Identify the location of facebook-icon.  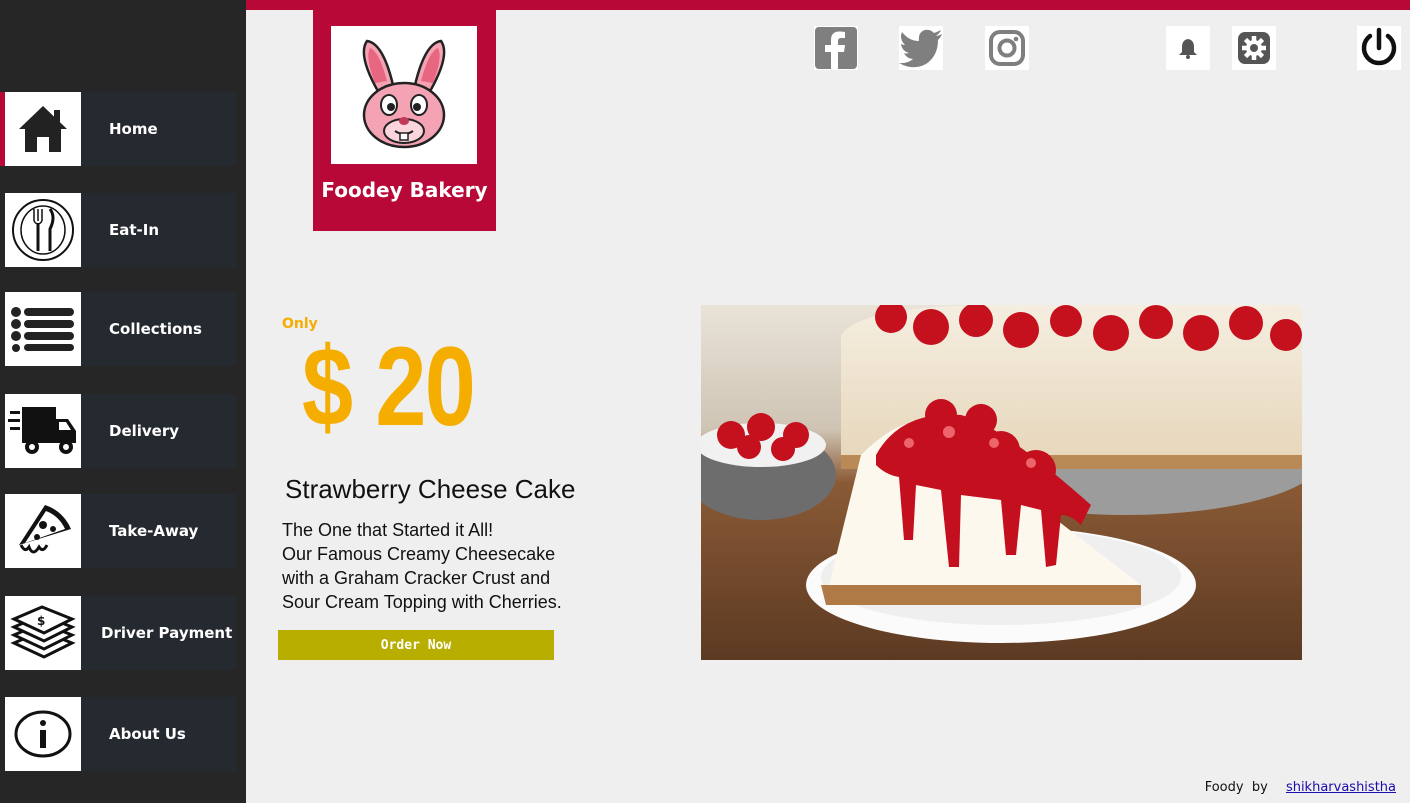
(836, 48).